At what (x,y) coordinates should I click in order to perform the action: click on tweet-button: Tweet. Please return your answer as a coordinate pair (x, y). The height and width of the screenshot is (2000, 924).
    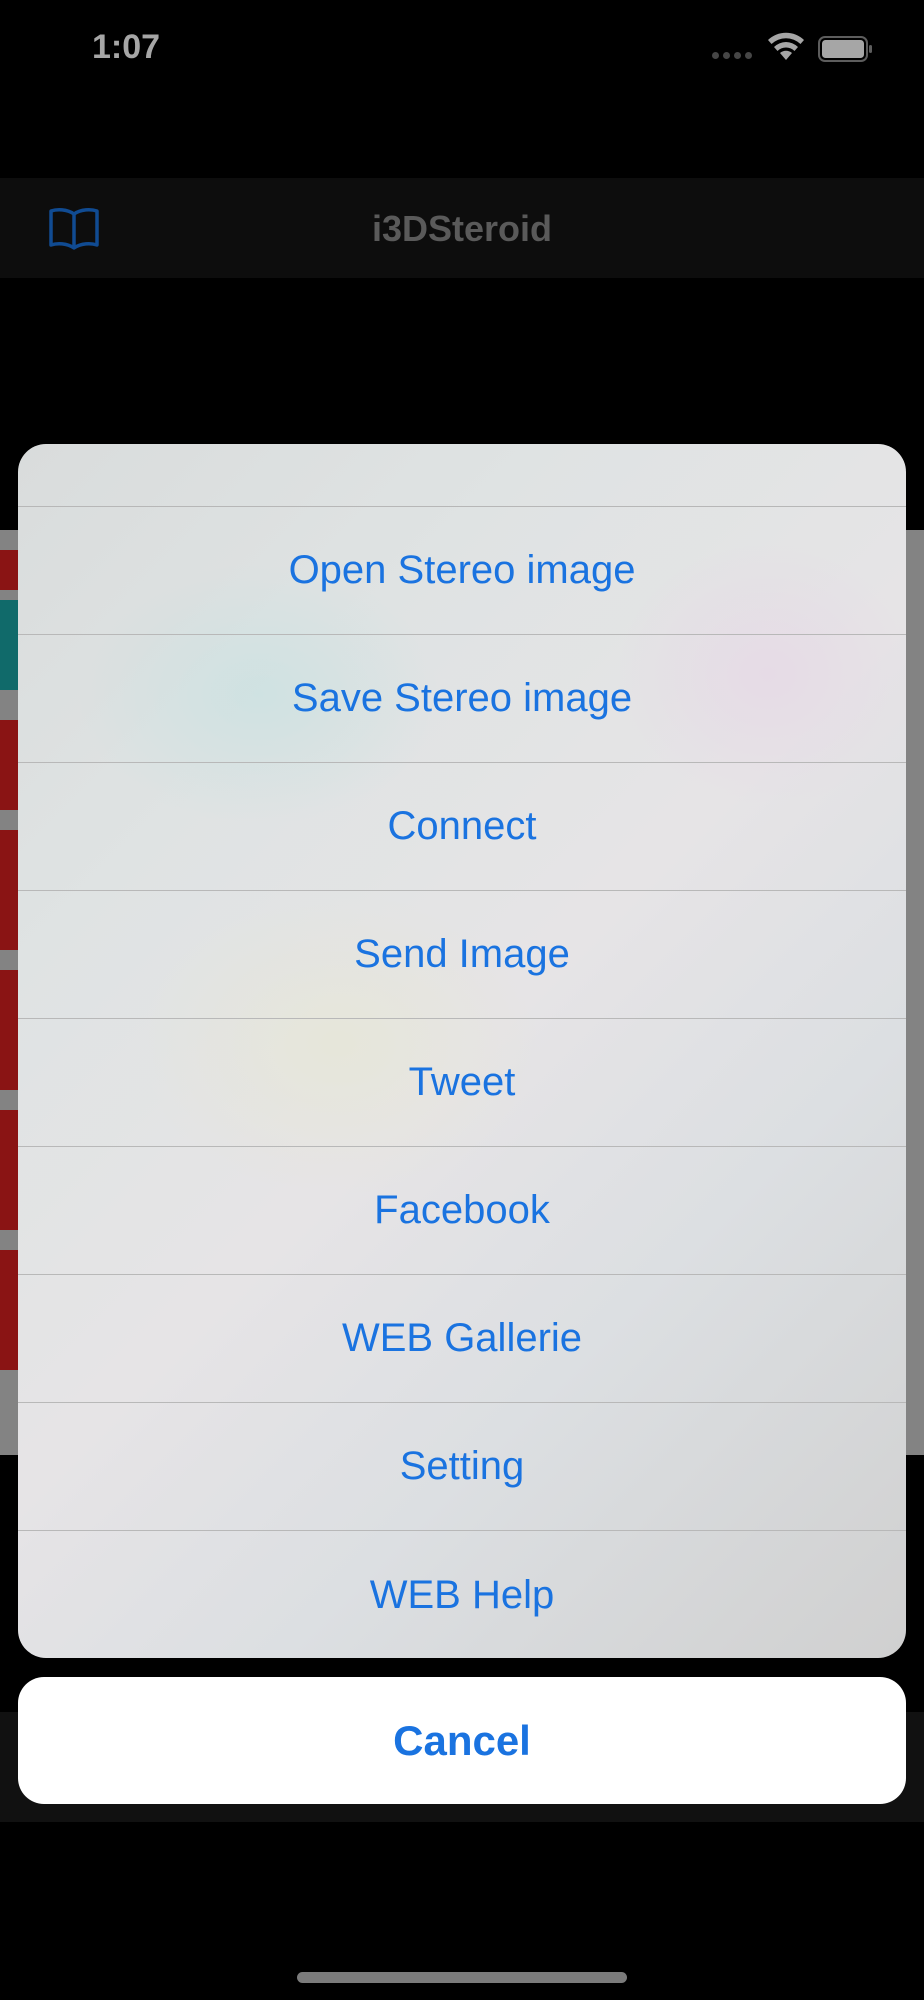
    Looking at the image, I should click on (462, 1083).